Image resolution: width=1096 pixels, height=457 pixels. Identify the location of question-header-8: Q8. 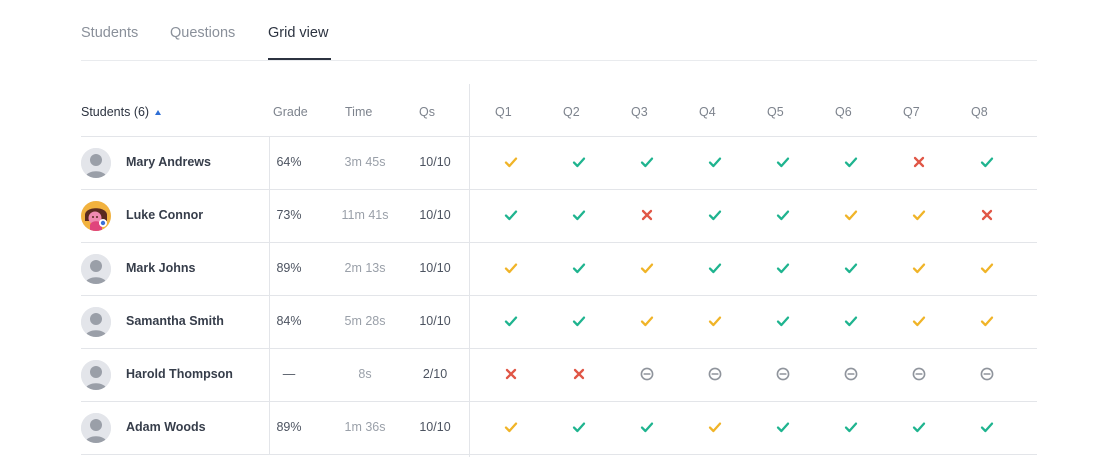
(979, 112).